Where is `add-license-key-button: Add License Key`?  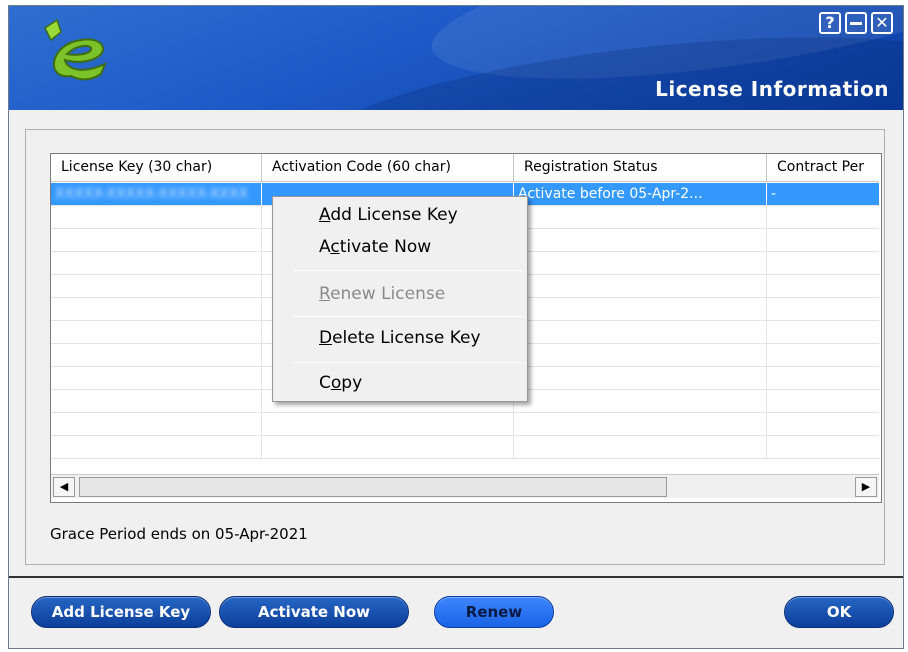
add-license-key-button: Add License Key is located at coordinates (121, 612).